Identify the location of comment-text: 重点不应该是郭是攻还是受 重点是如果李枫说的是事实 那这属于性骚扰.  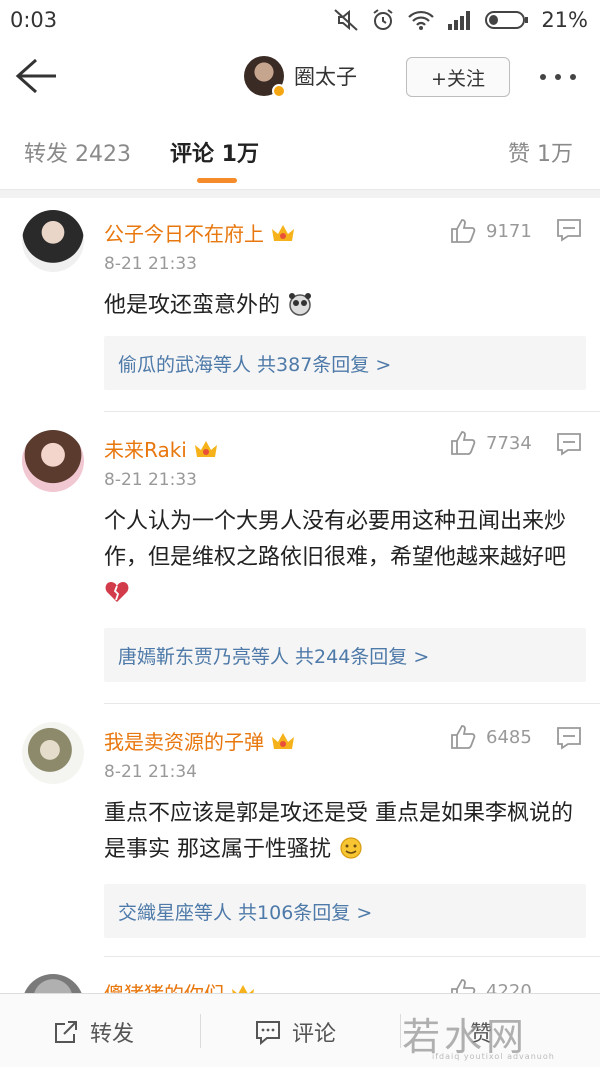
(338, 831).